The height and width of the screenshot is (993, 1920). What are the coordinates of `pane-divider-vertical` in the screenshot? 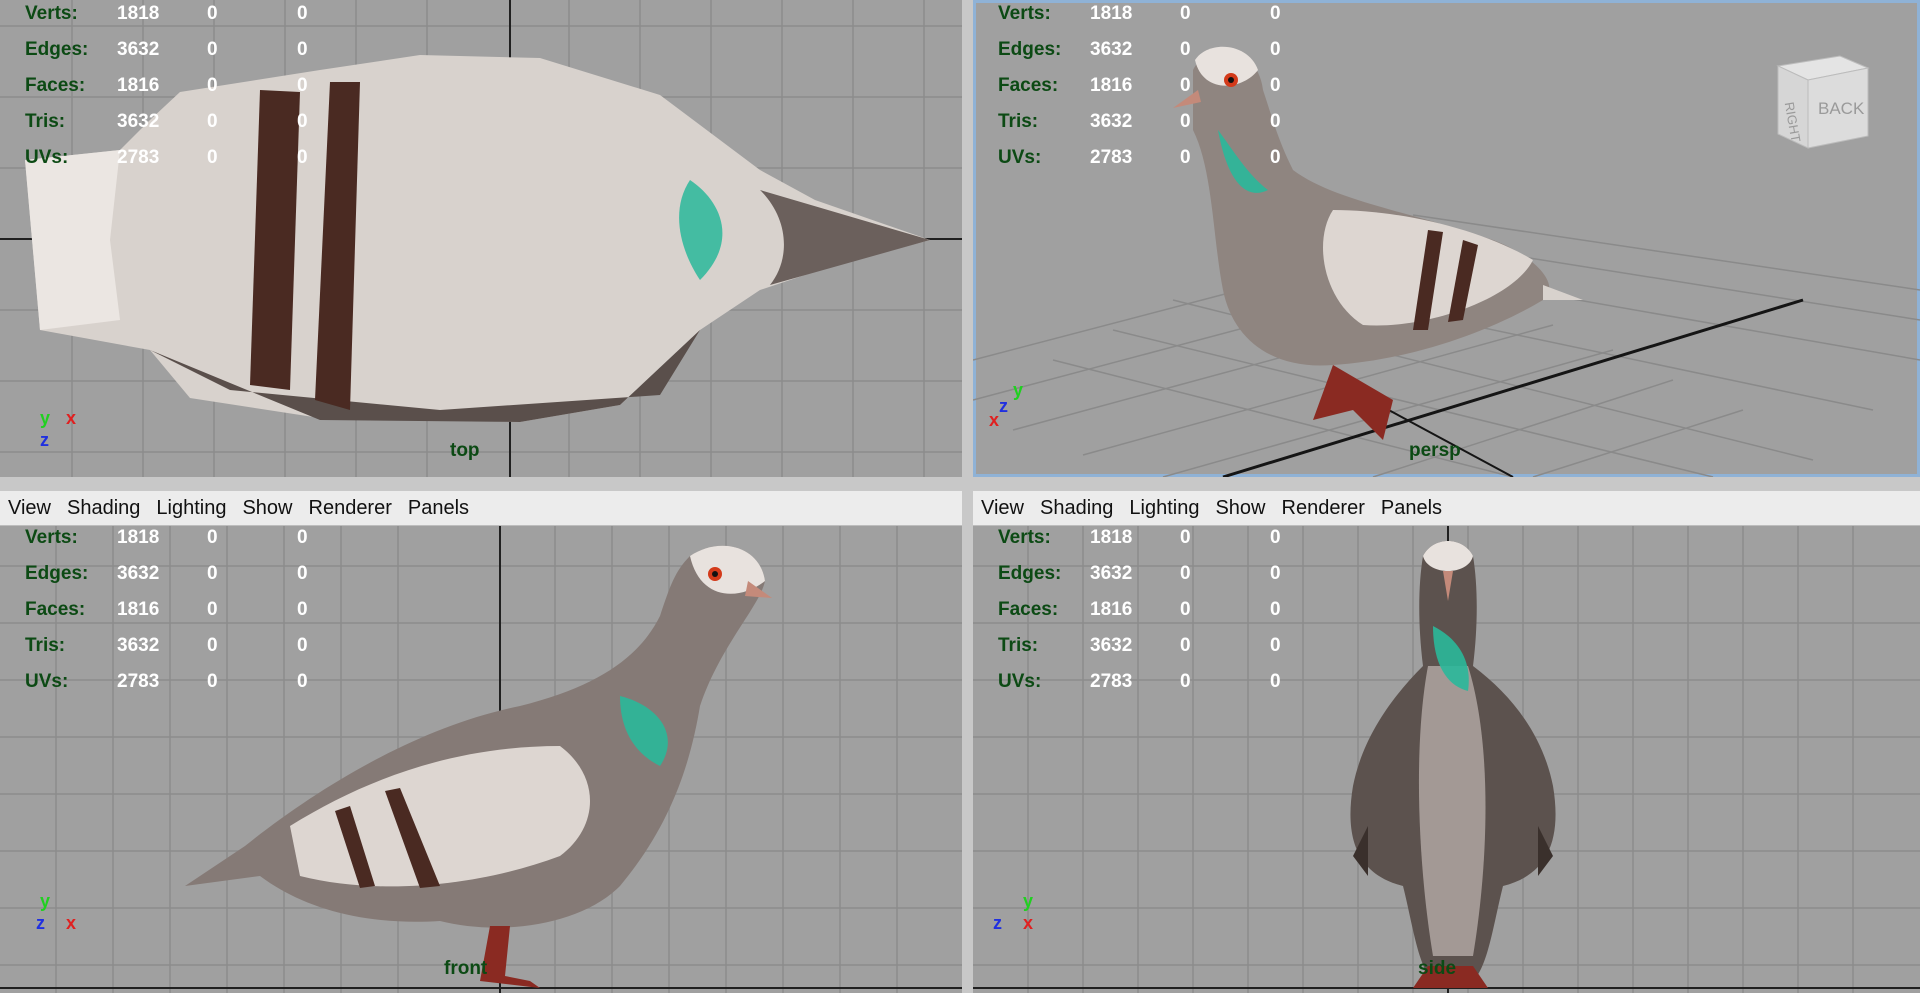 It's located at (967, 496).